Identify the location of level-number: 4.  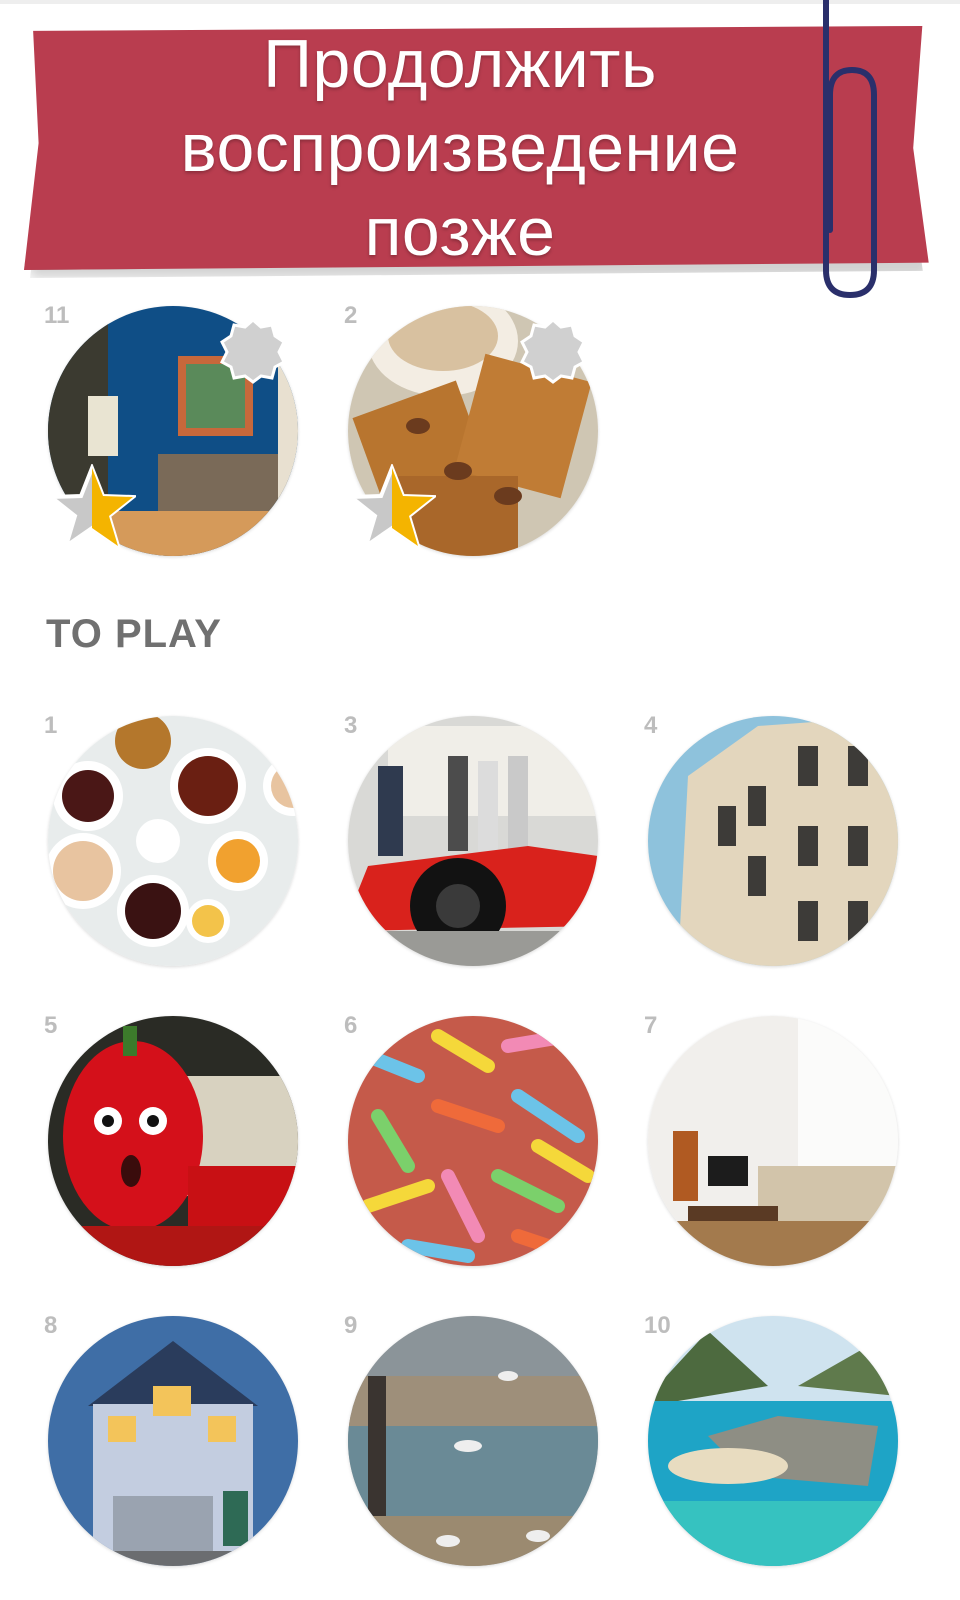
(651, 725).